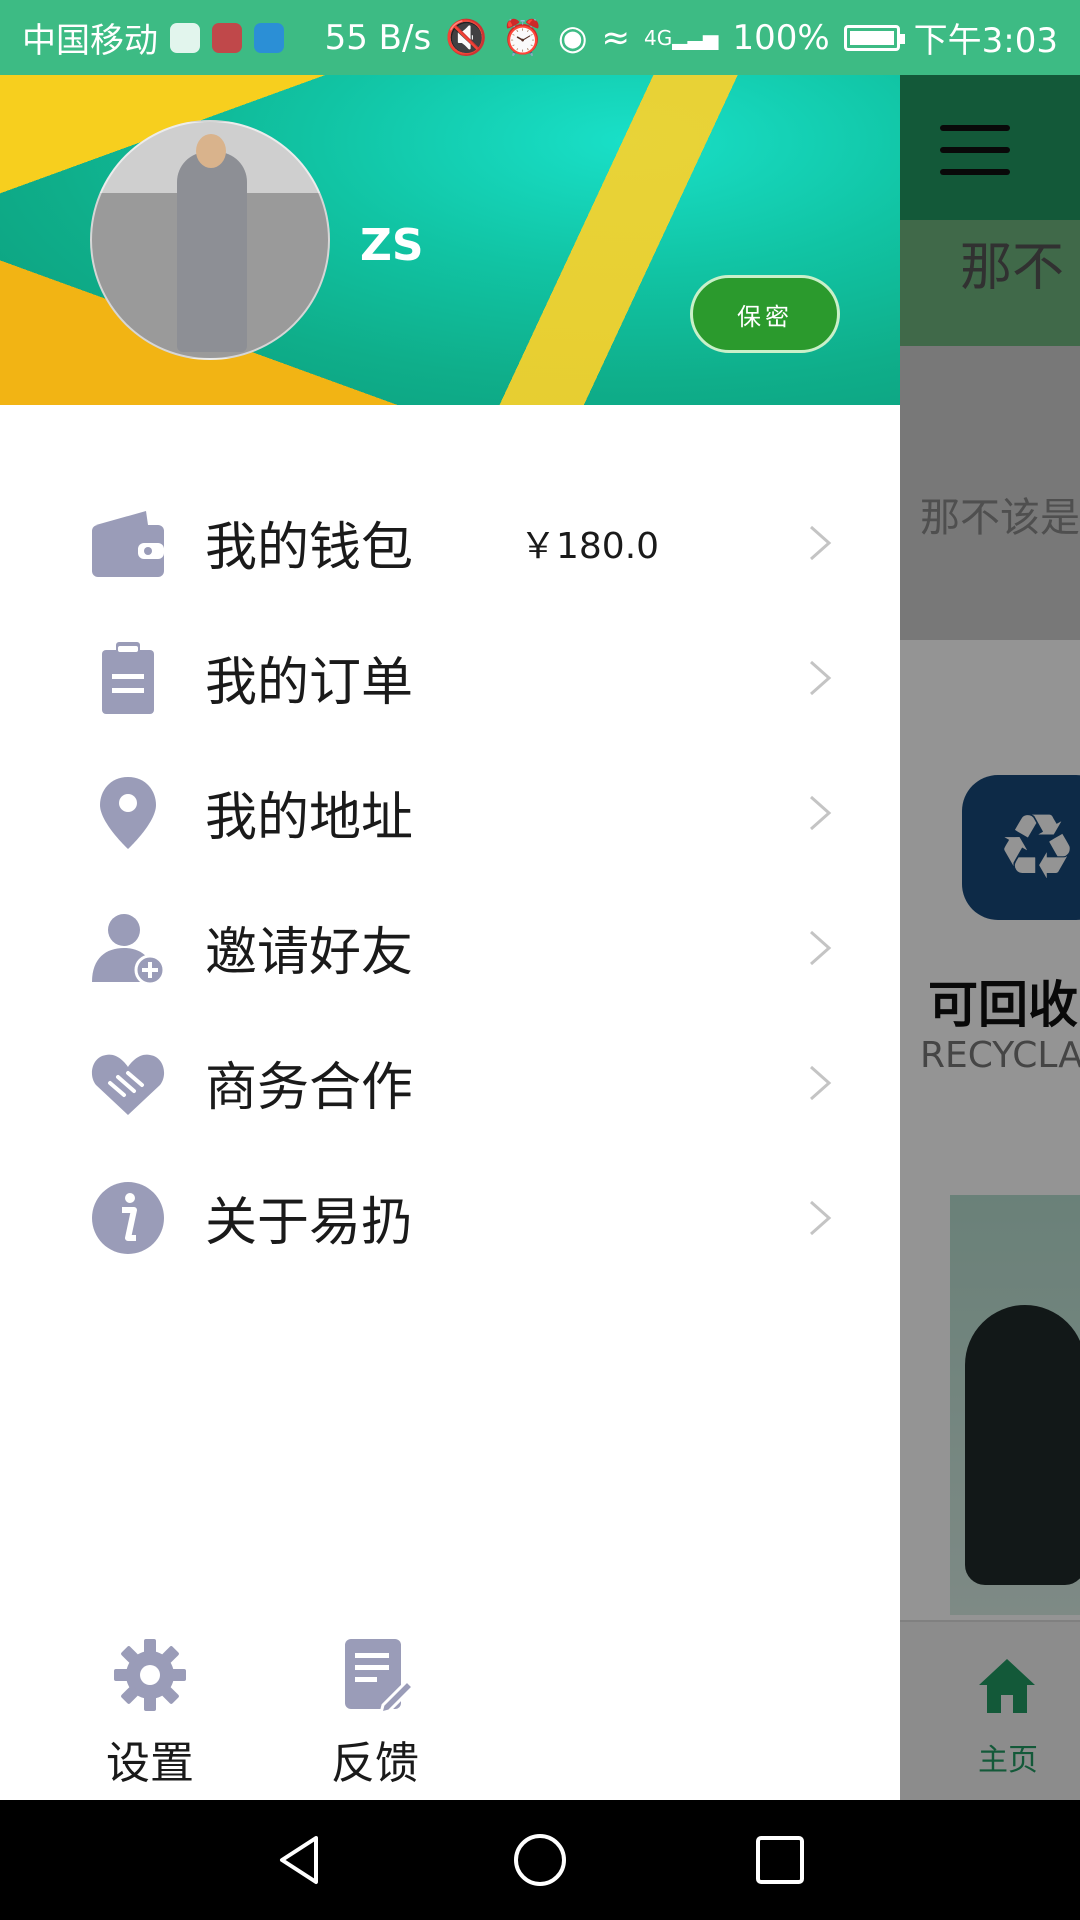  What do you see at coordinates (309, 953) in the screenshot?
I see `menu-label: 邀请好友` at bounding box center [309, 953].